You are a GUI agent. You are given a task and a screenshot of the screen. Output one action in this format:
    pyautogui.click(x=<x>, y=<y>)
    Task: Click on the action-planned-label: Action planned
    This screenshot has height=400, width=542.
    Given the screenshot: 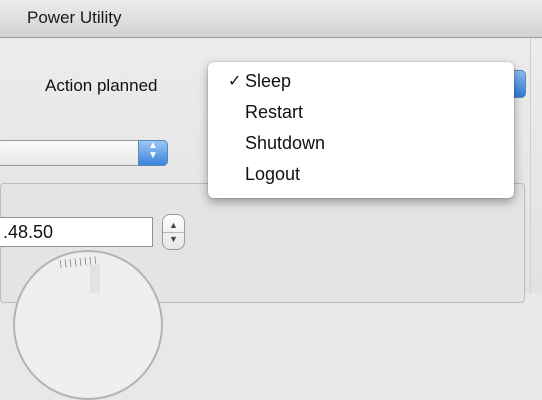 What is the action you would take?
    pyautogui.click(x=101, y=85)
    